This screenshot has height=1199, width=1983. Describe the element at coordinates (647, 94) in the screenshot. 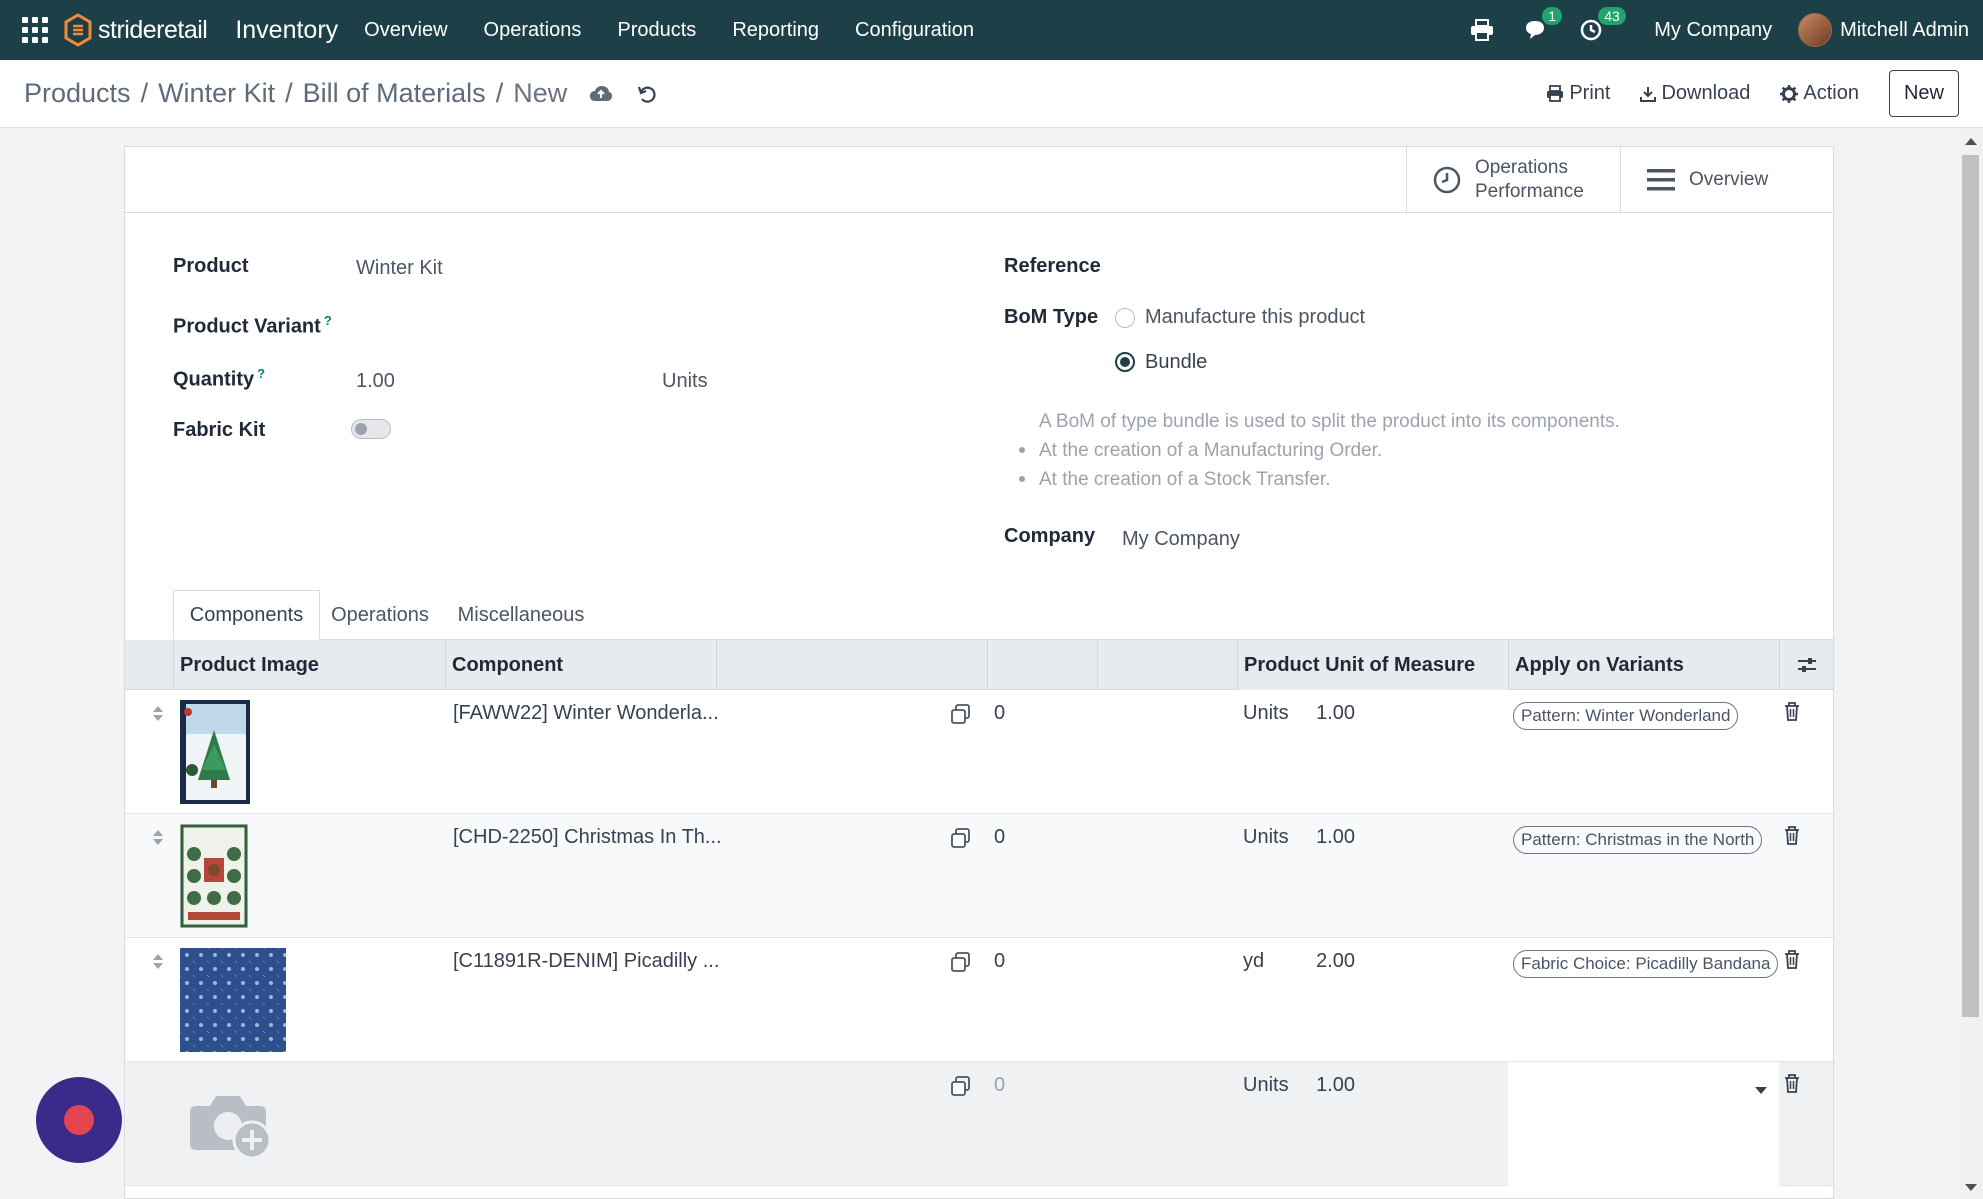

I see `discard-undo-icon` at that location.